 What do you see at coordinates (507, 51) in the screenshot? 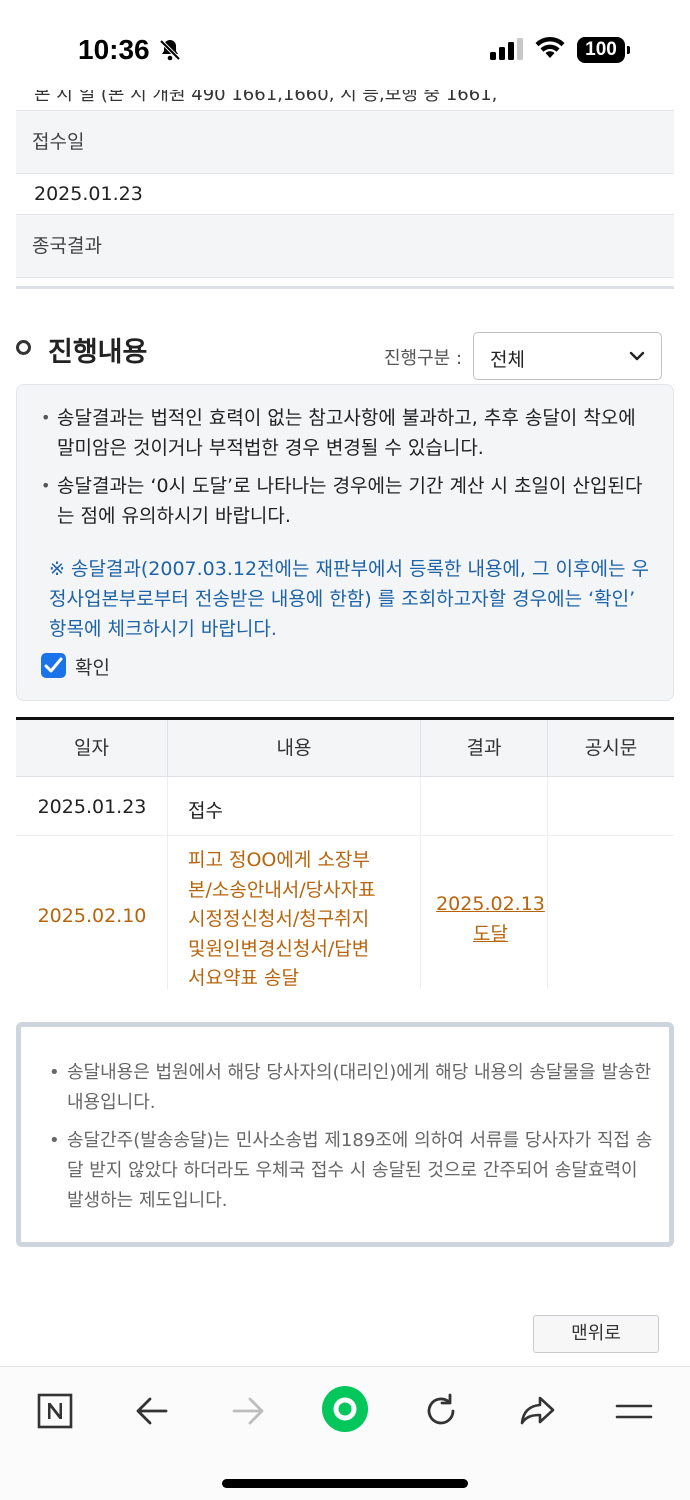
I see `cell-signal-icon` at bounding box center [507, 51].